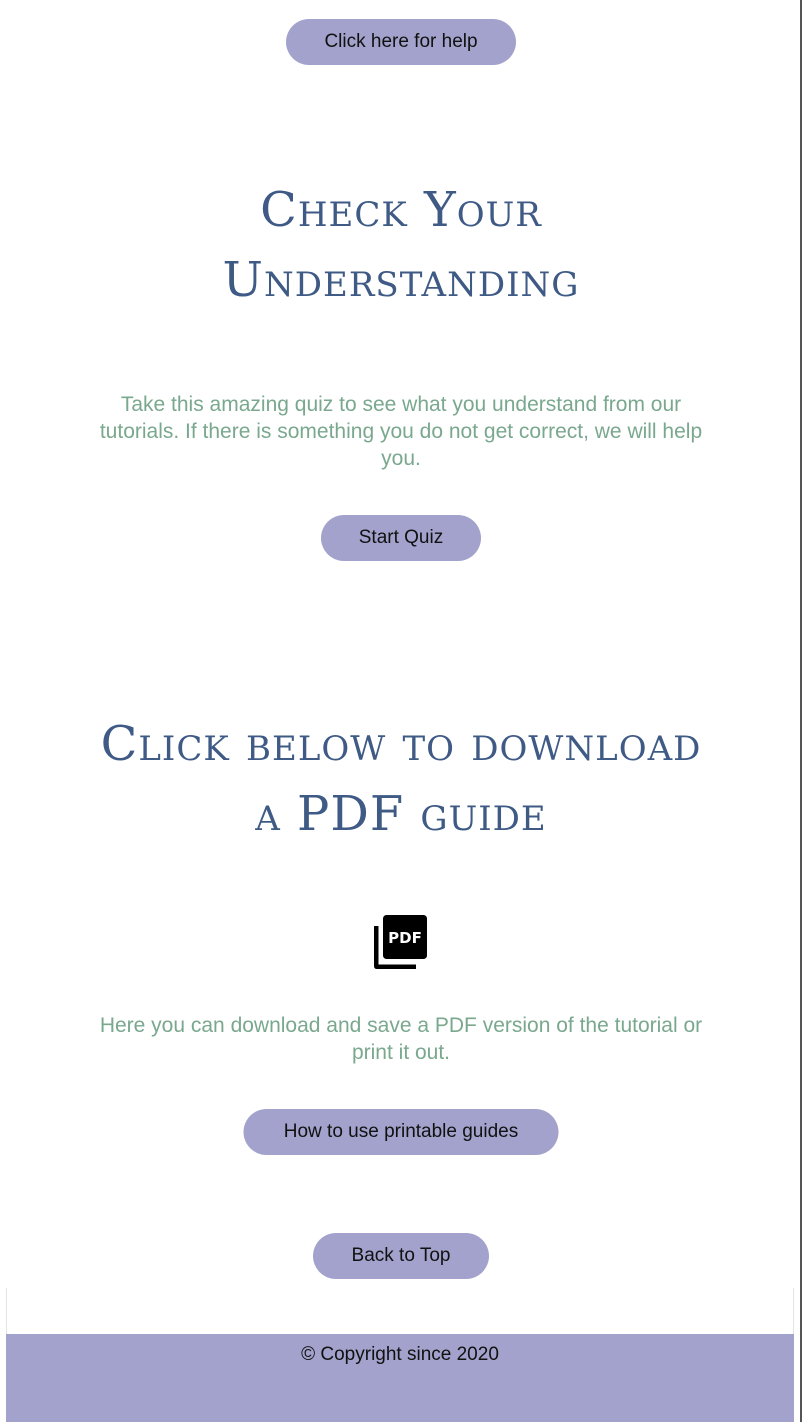 This screenshot has width=802, height=1422. What do you see at coordinates (405, 938) in the screenshot?
I see `svg-text: PDF` at bounding box center [405, 938].